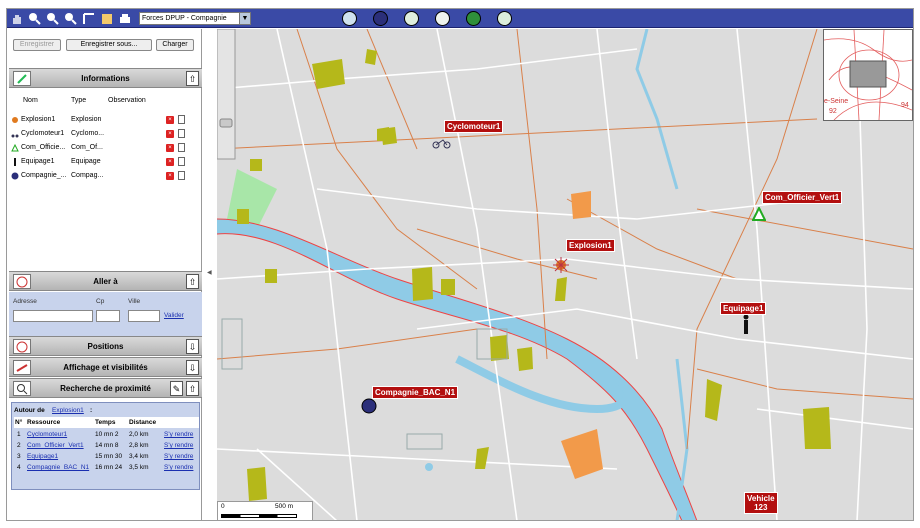 This screenshot has width=920, height=528. I want to click on column-header: Distance, so click(143, 422).